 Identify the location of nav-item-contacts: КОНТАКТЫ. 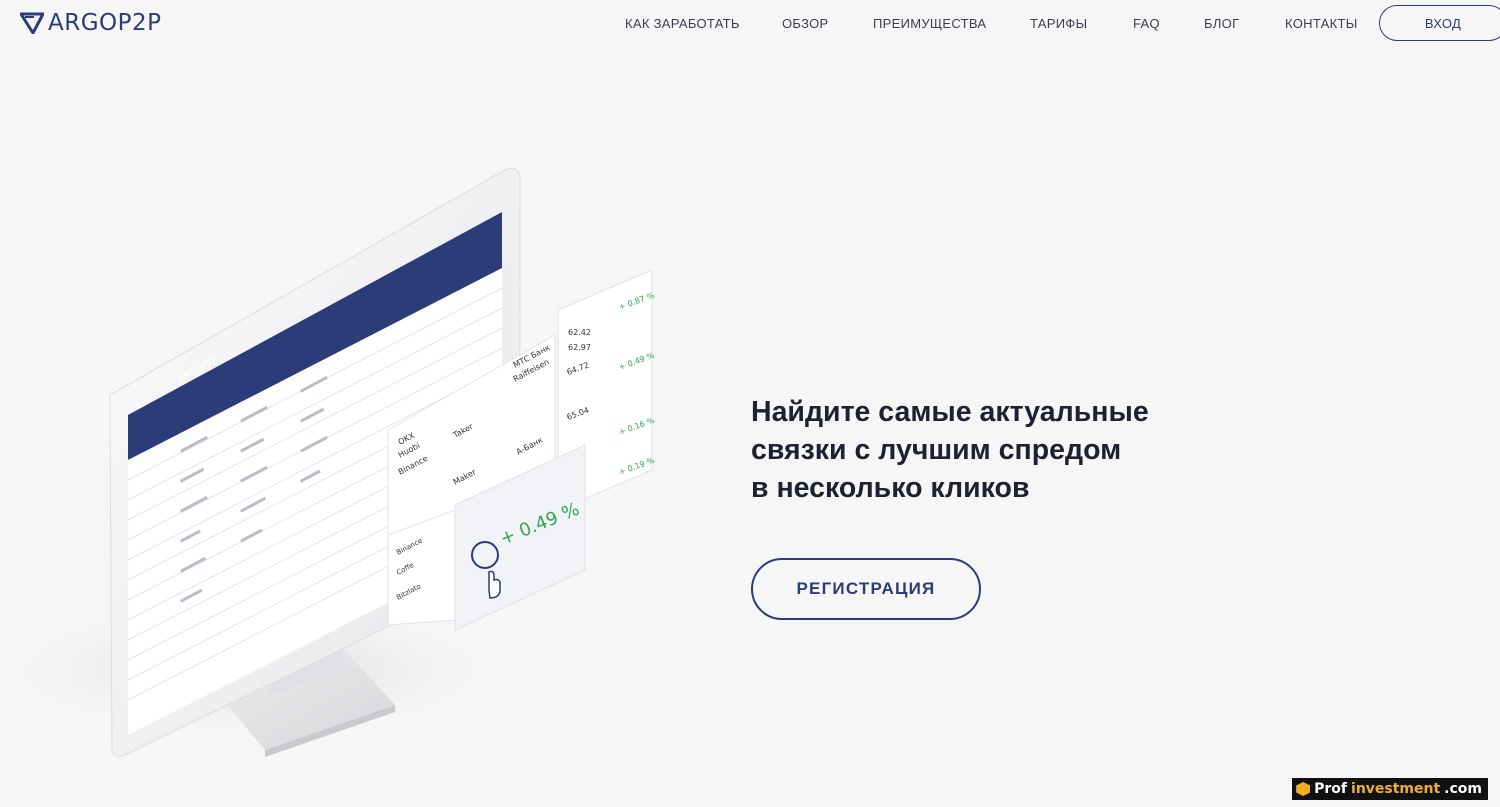
(1321, 23).